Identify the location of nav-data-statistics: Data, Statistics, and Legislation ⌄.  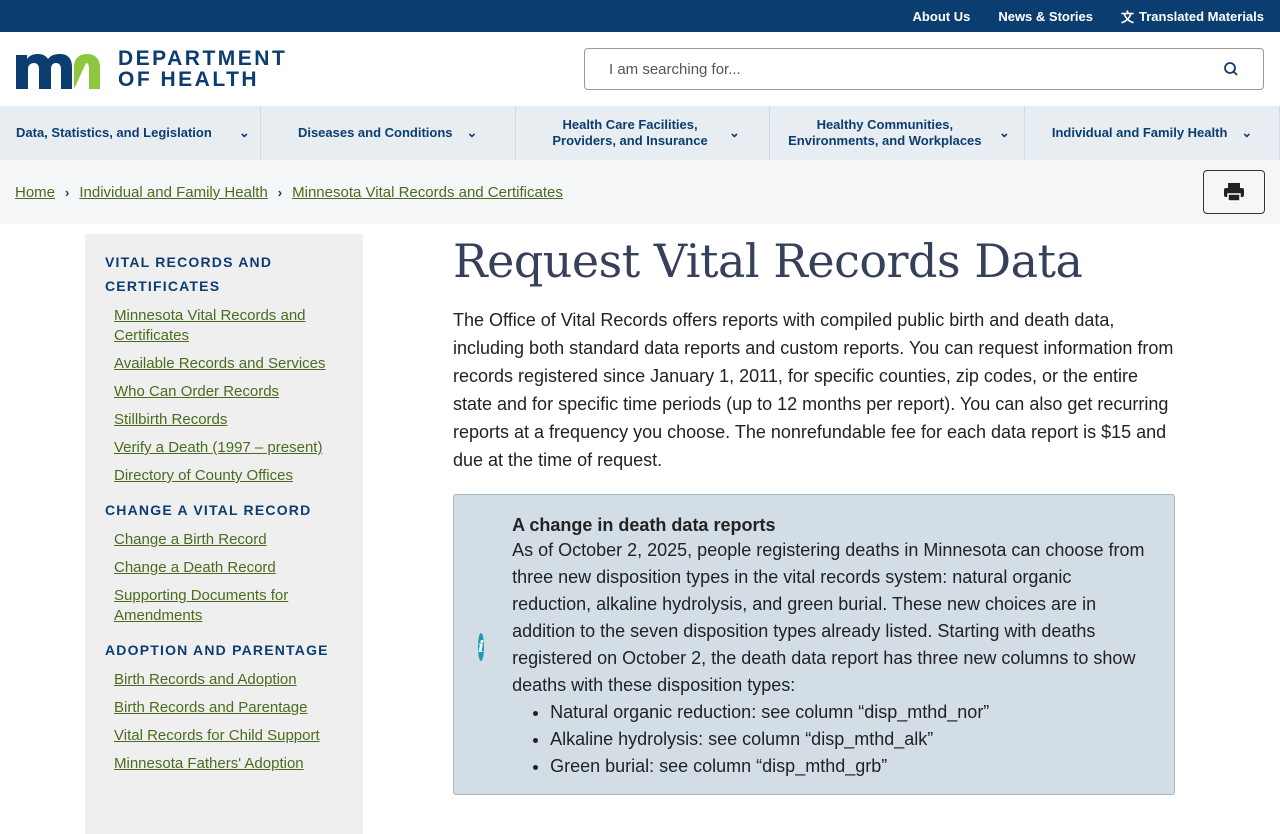
(130, 133).